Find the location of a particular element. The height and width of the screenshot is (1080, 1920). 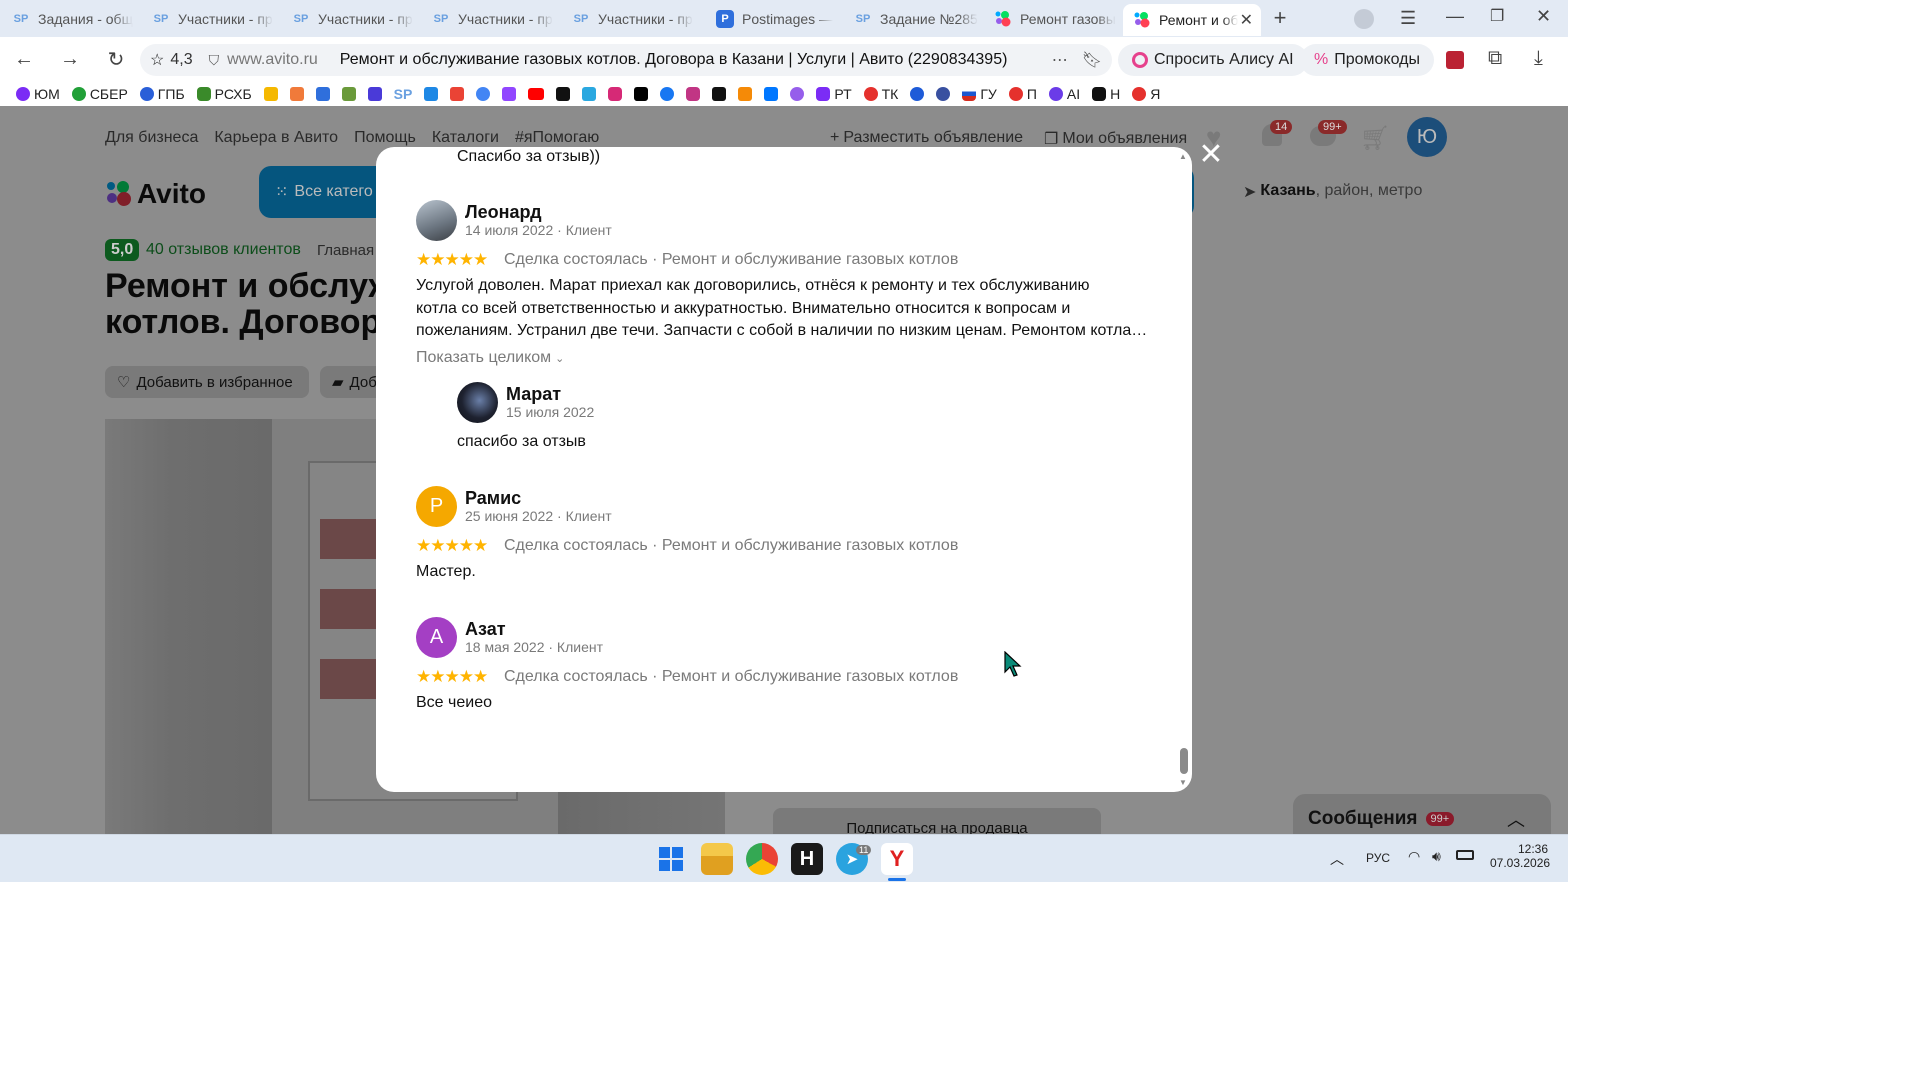

app-h-icon: H is located at coordinates (807, 859).